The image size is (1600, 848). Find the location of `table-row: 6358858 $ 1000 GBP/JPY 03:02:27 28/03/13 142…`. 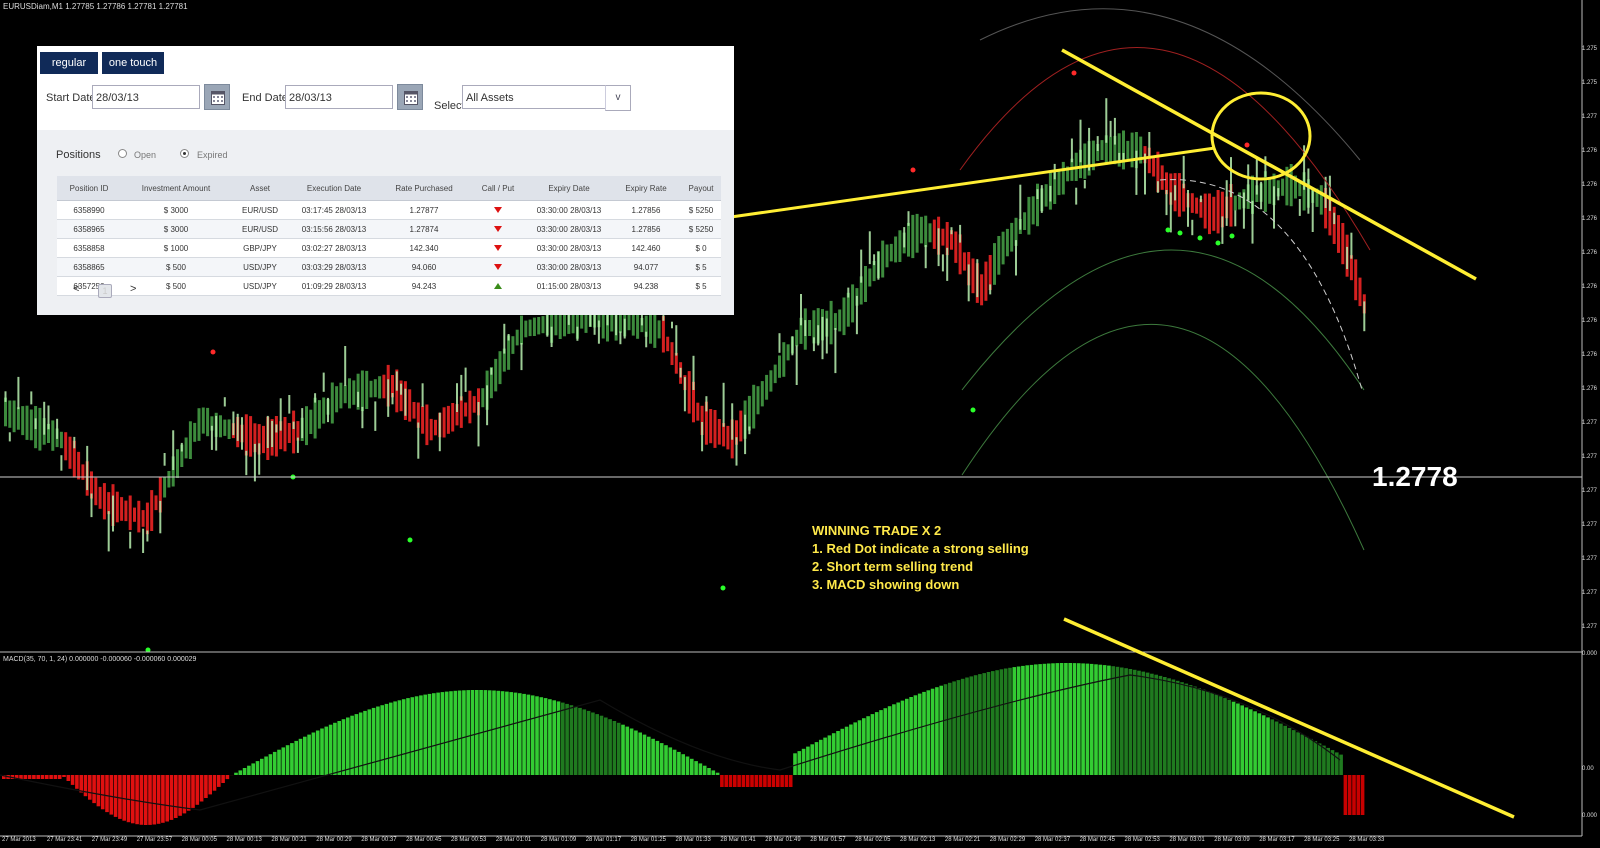

table-row: 6358858 $ 1000 GBP/JPY 03:02:27 28/03/13 142… is located at coordinates (389, 248).